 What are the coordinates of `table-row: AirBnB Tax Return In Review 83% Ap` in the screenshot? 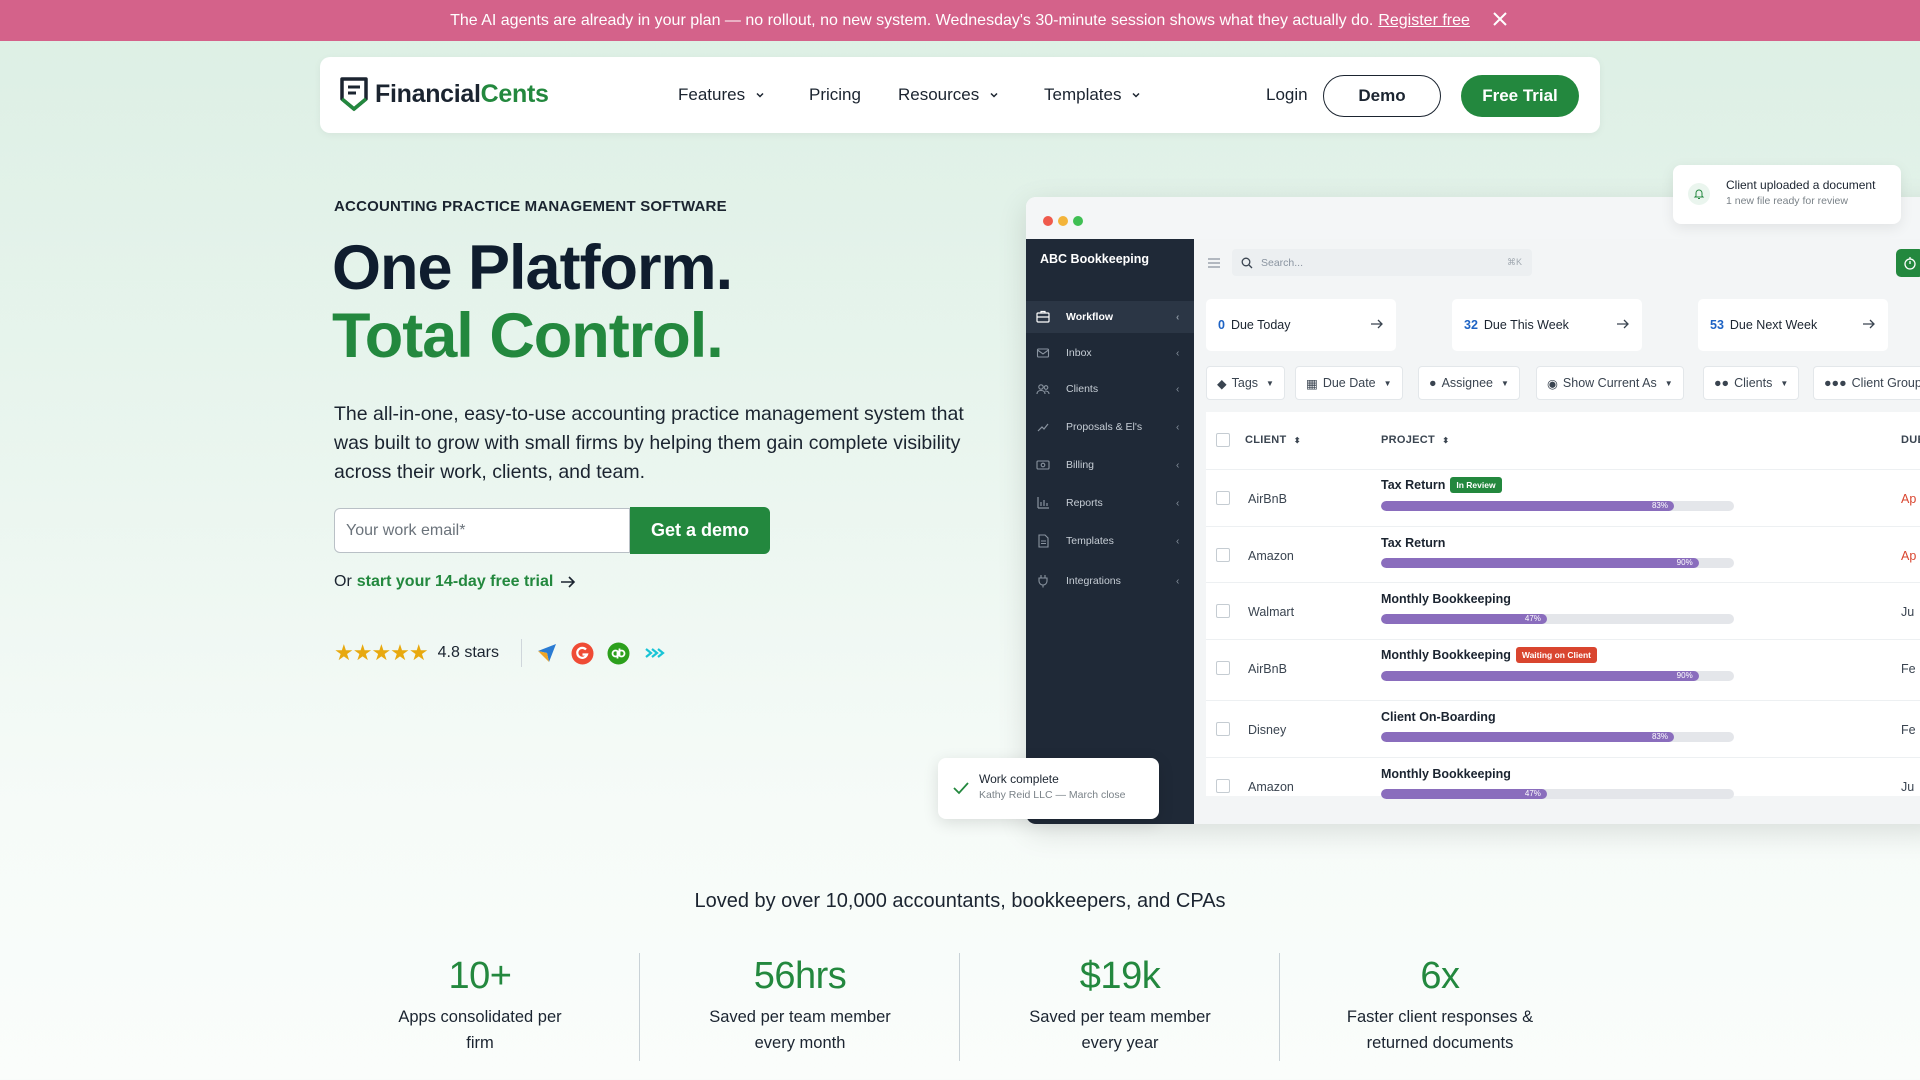 It's located at (1563, 497).